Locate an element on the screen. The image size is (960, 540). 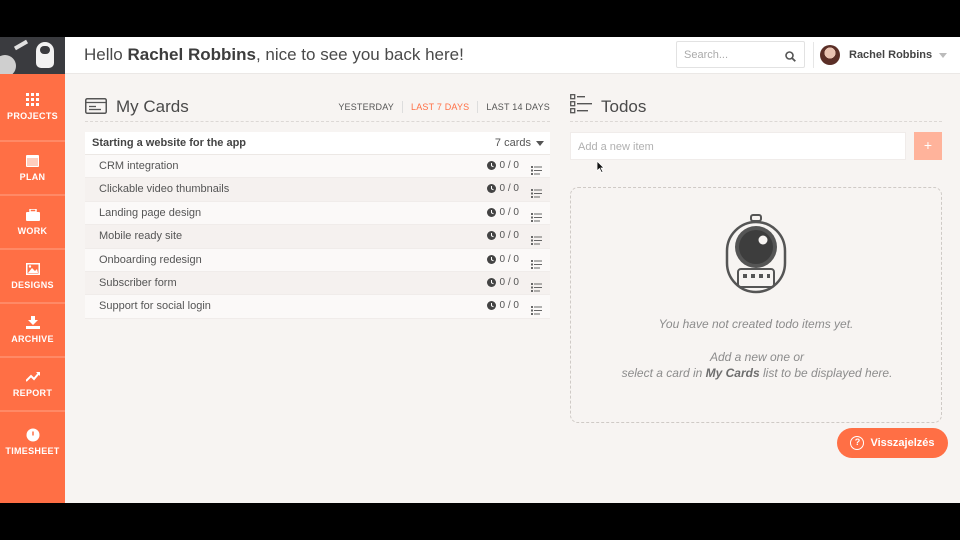
caret-down-icon is located at coordinates (540, 143).